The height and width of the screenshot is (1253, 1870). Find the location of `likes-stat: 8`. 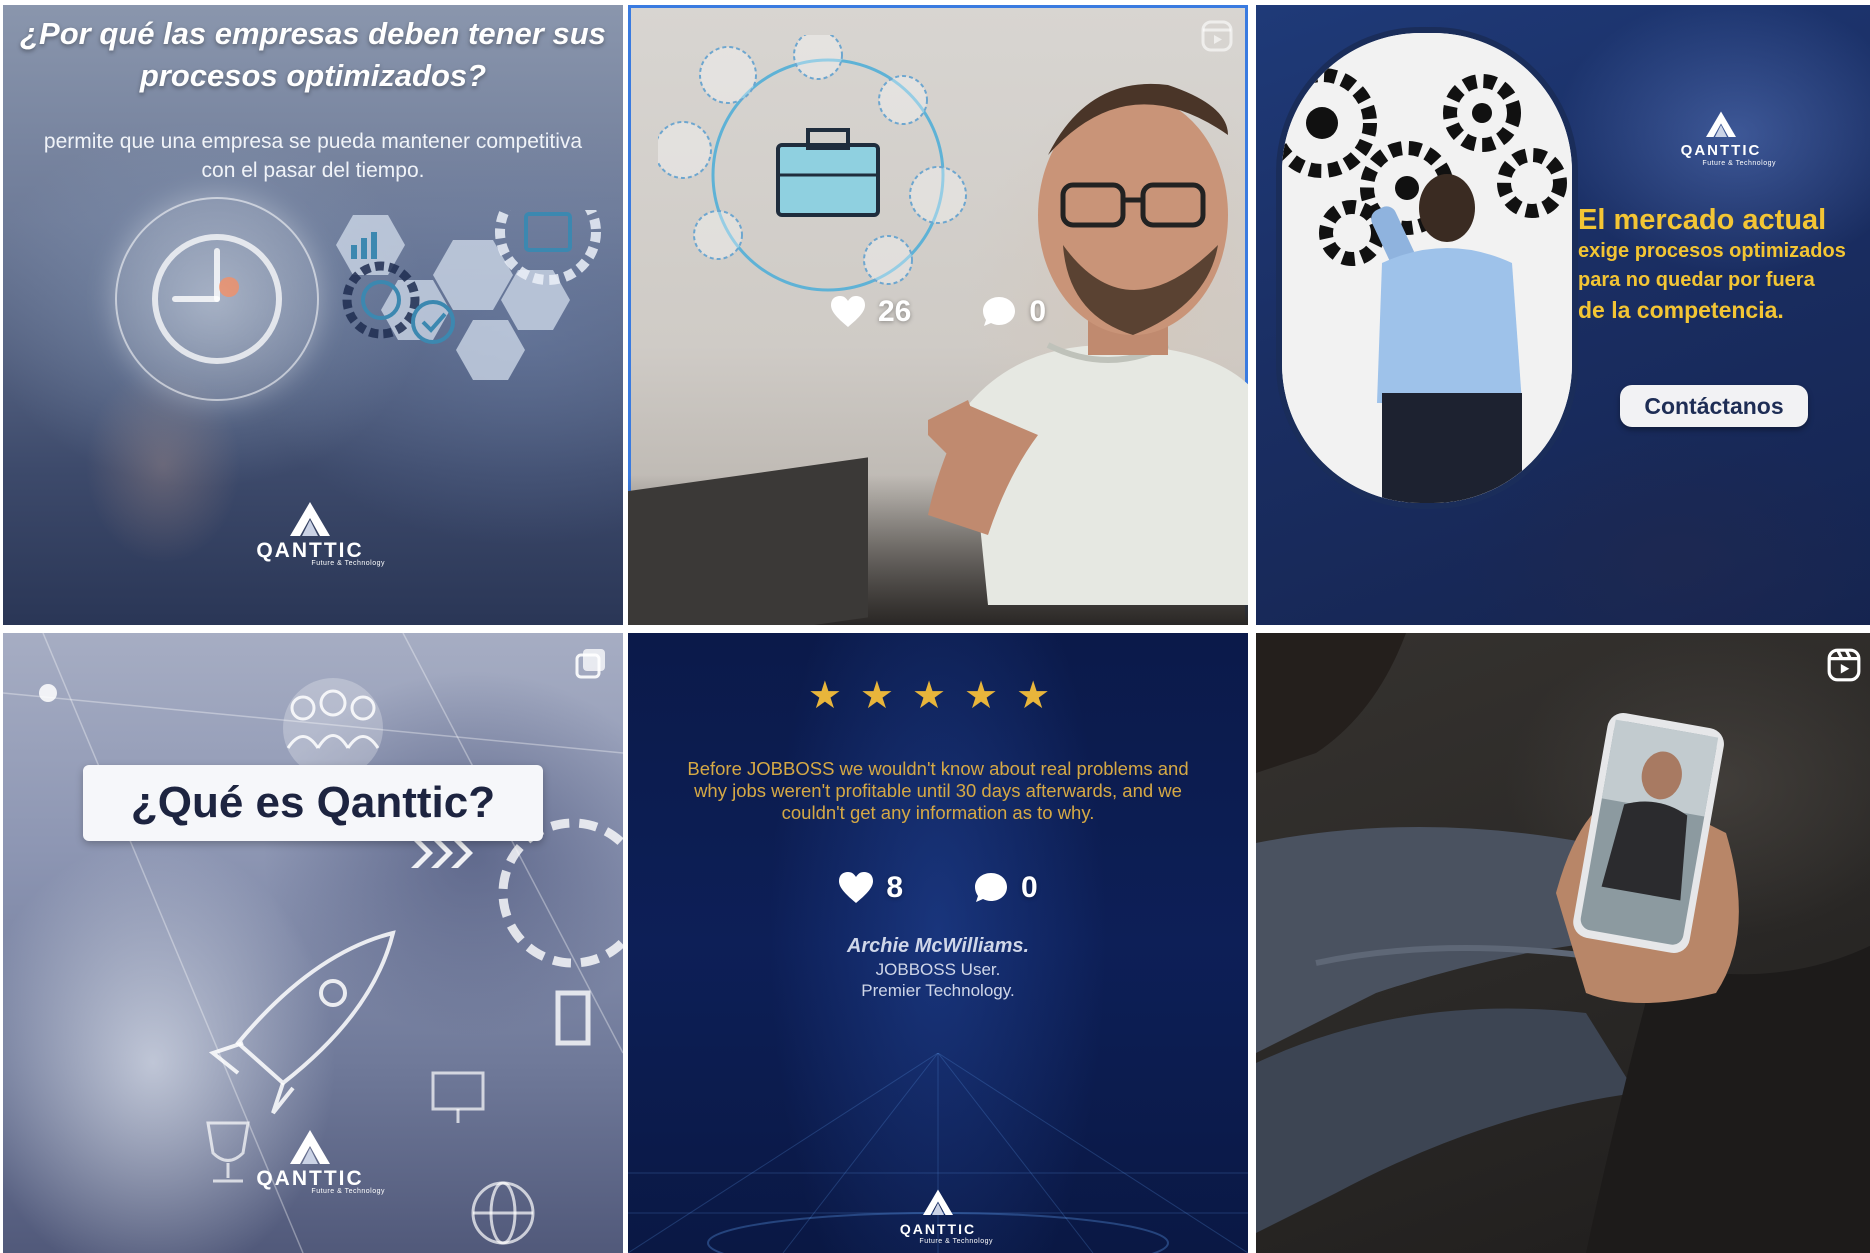

likes-stat: 8 is located at coordinates (870, 888).